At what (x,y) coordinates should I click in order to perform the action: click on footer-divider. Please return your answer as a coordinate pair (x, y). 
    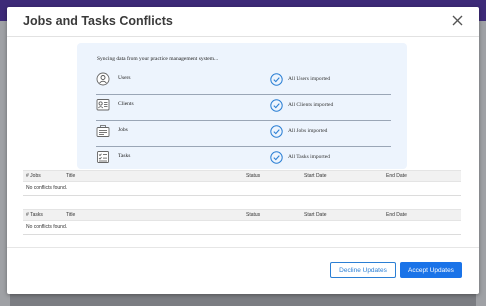
    Looking at the image, I should click on (243, 247).